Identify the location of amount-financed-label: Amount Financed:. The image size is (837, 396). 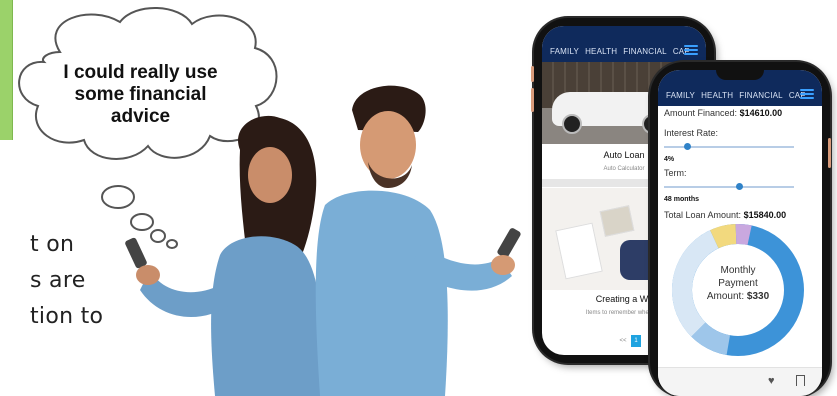
(701, 113).